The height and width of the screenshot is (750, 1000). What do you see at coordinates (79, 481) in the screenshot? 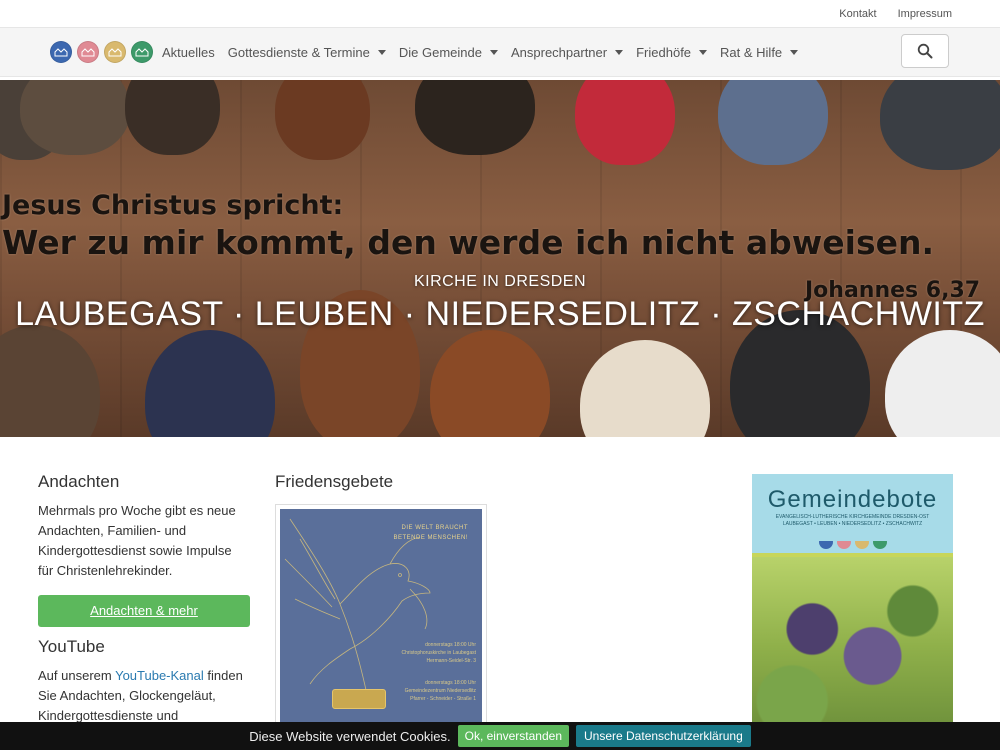
I see `andachten-heading: Andachten` at bounding box center [79, 481].